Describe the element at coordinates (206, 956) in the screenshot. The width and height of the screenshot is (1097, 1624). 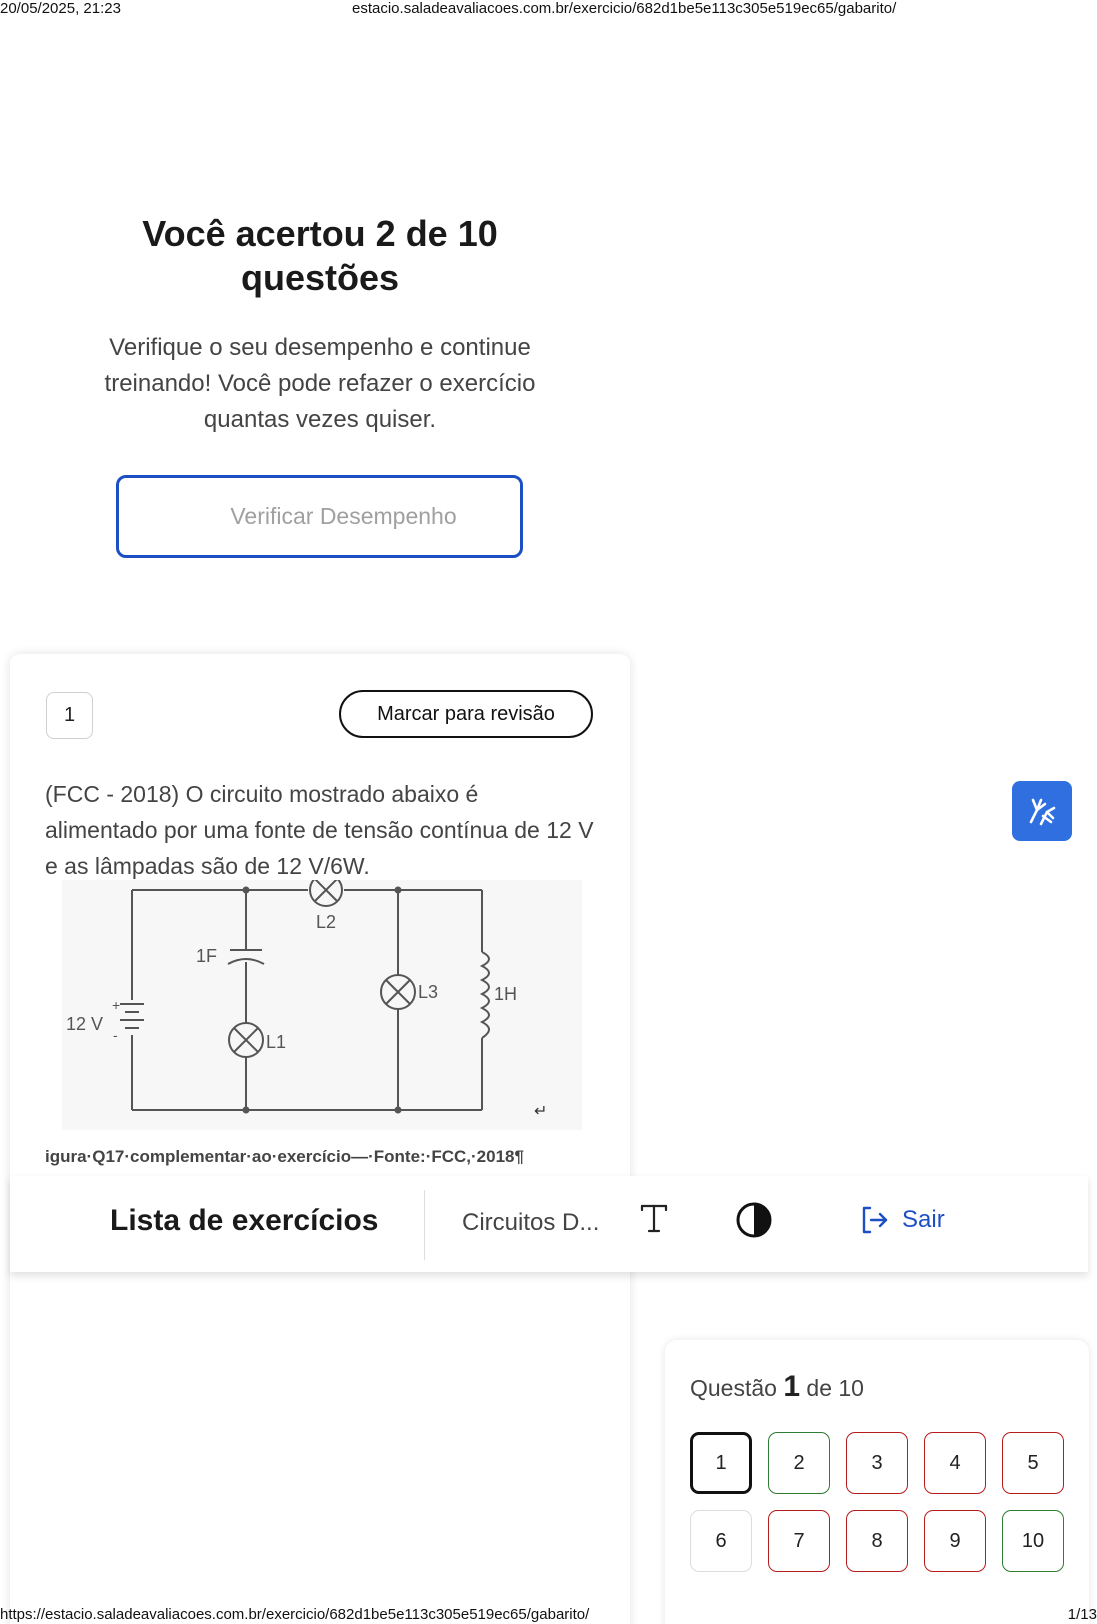
I see `capacitor-label: 1F` at that location.